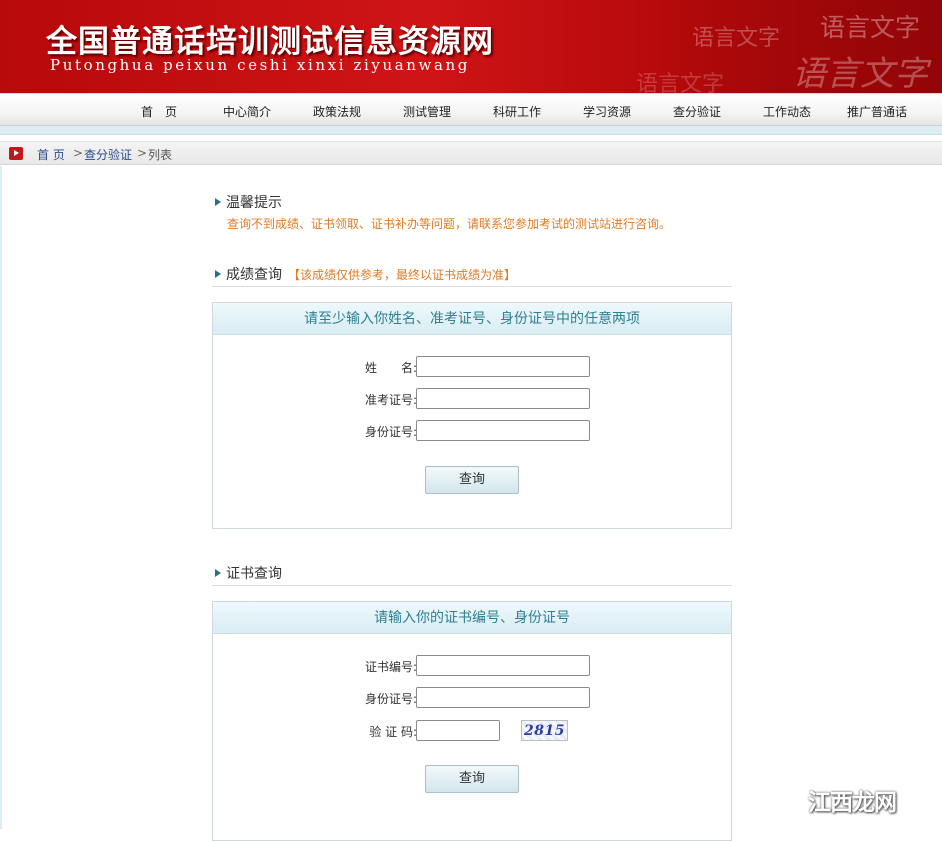 The image size is (942, 841). I want to click on captcha-row: 验 证 码: 2815, so click(473, 731).